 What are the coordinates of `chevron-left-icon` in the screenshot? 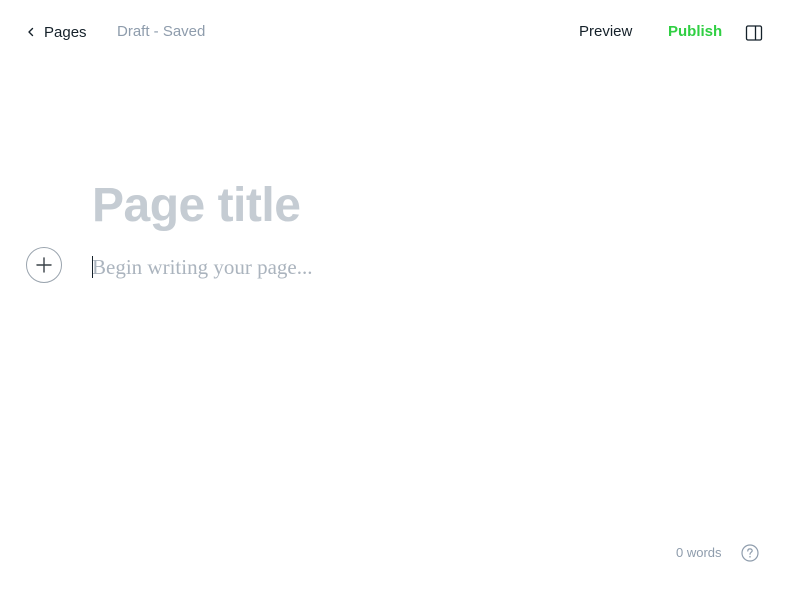 It's located at (31, 32).